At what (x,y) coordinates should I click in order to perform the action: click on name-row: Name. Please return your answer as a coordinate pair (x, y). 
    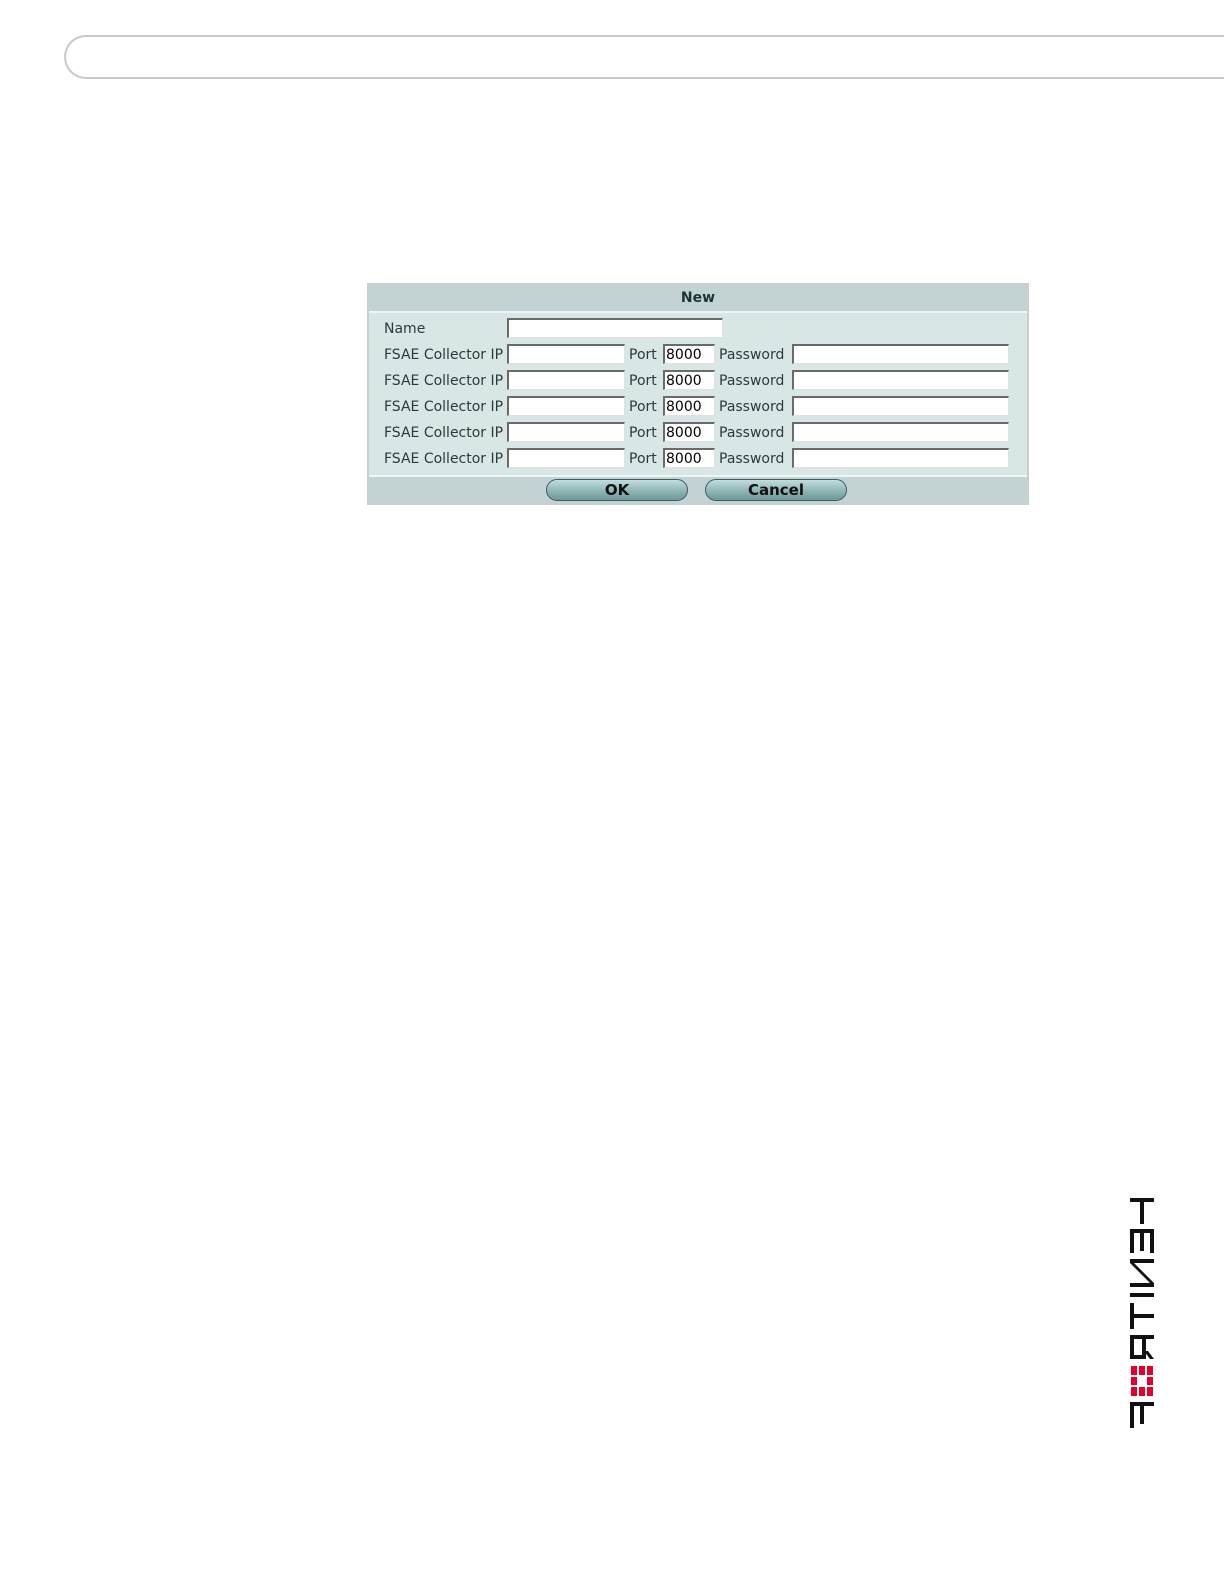
    Looking at the image, I should click on (698, 329).